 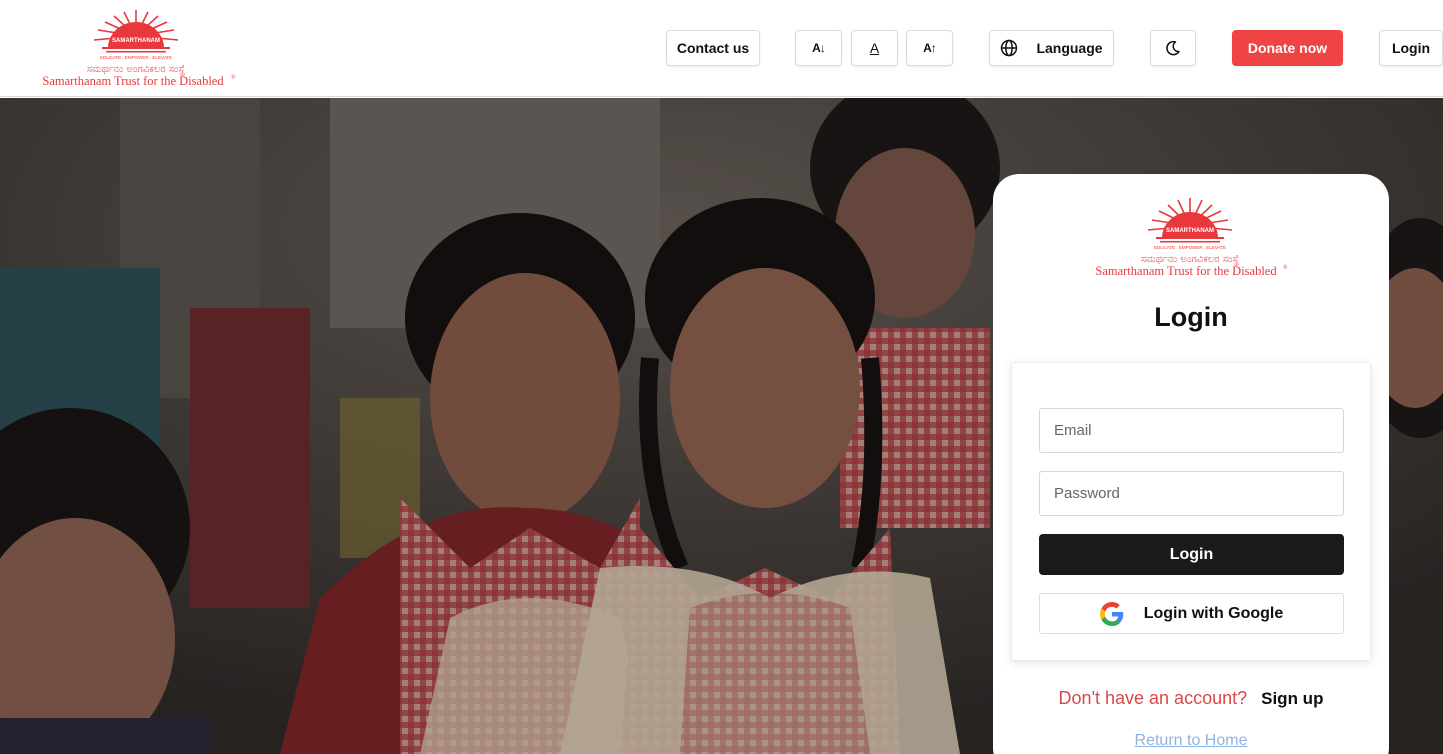 I want to click on card-brand-arc-text: SAMARTHANAM, so click(x=1190, y=231).